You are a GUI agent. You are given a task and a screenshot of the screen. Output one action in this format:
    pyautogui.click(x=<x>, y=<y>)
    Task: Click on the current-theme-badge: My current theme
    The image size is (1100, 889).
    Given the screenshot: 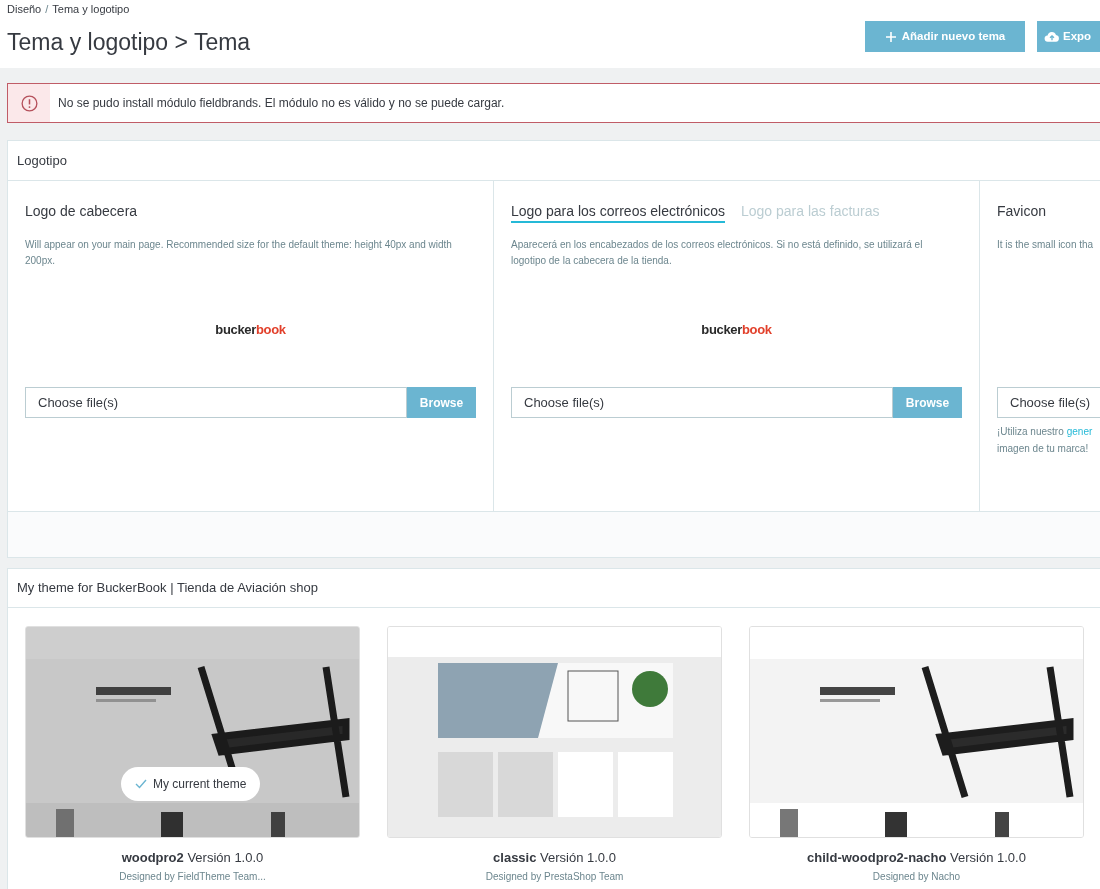 What is the action you would take?
    pyautogui.click(x=191, y=784)
    